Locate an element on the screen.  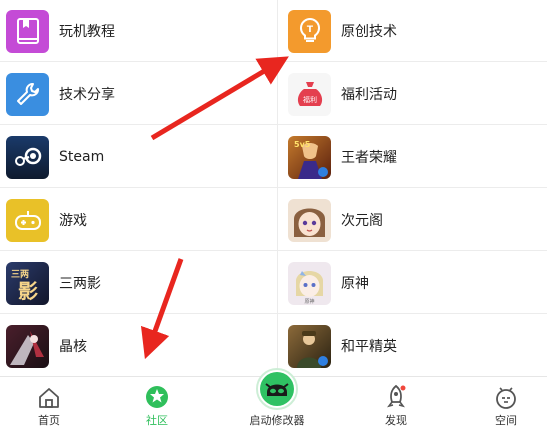
tab-home-label: 首页 is located at coordinates (49, 420).